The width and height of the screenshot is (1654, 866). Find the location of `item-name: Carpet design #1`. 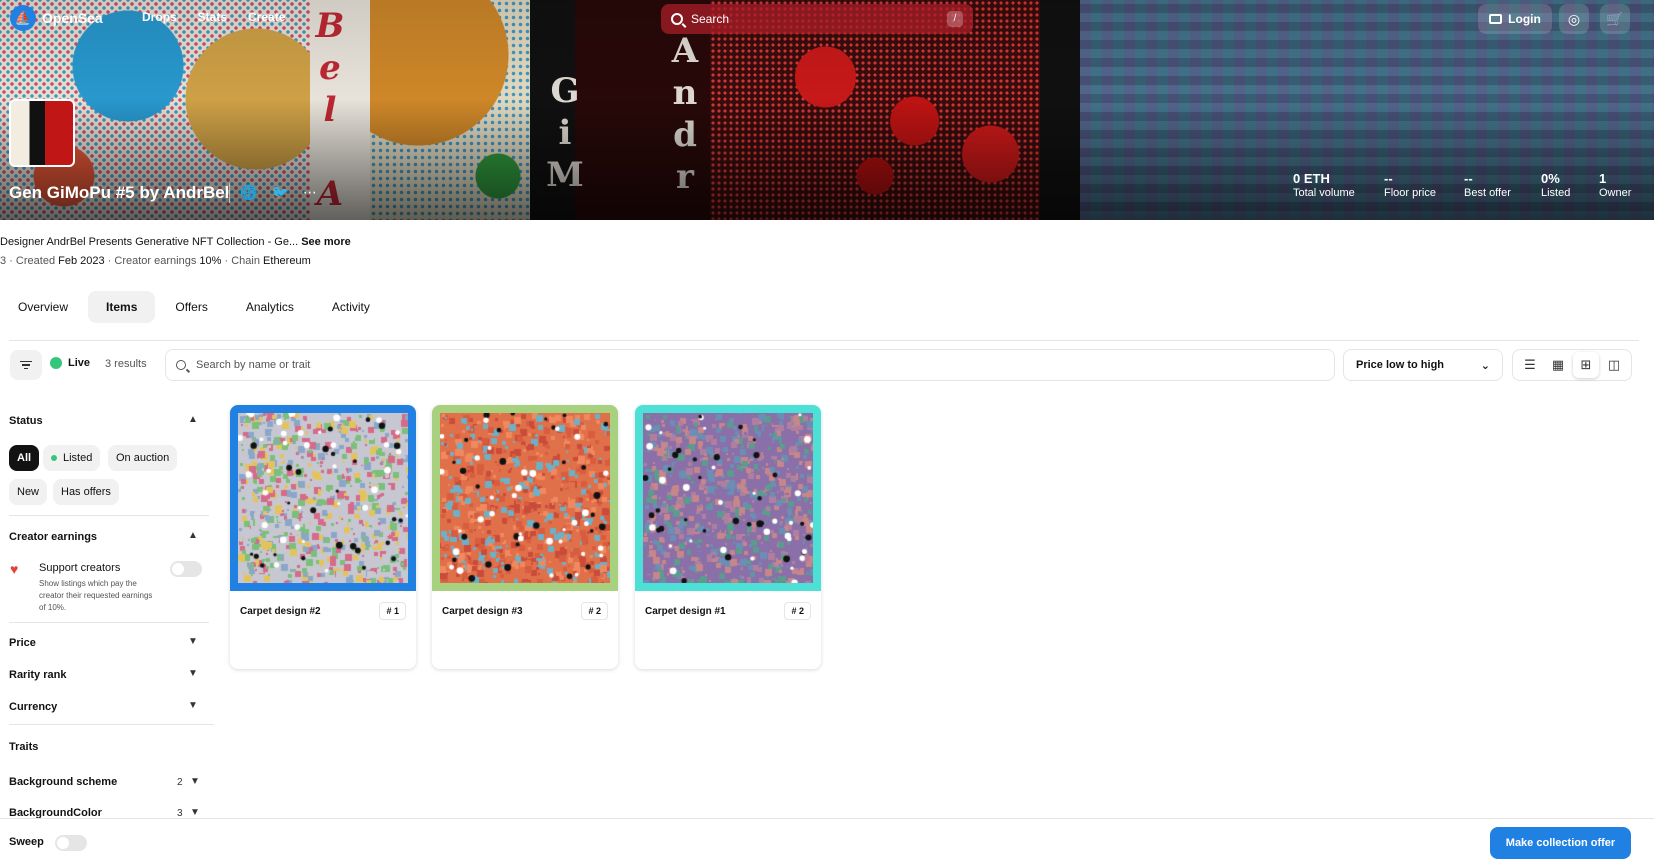

item-name: Carpet design #1 is located at coordinates (685, 611).